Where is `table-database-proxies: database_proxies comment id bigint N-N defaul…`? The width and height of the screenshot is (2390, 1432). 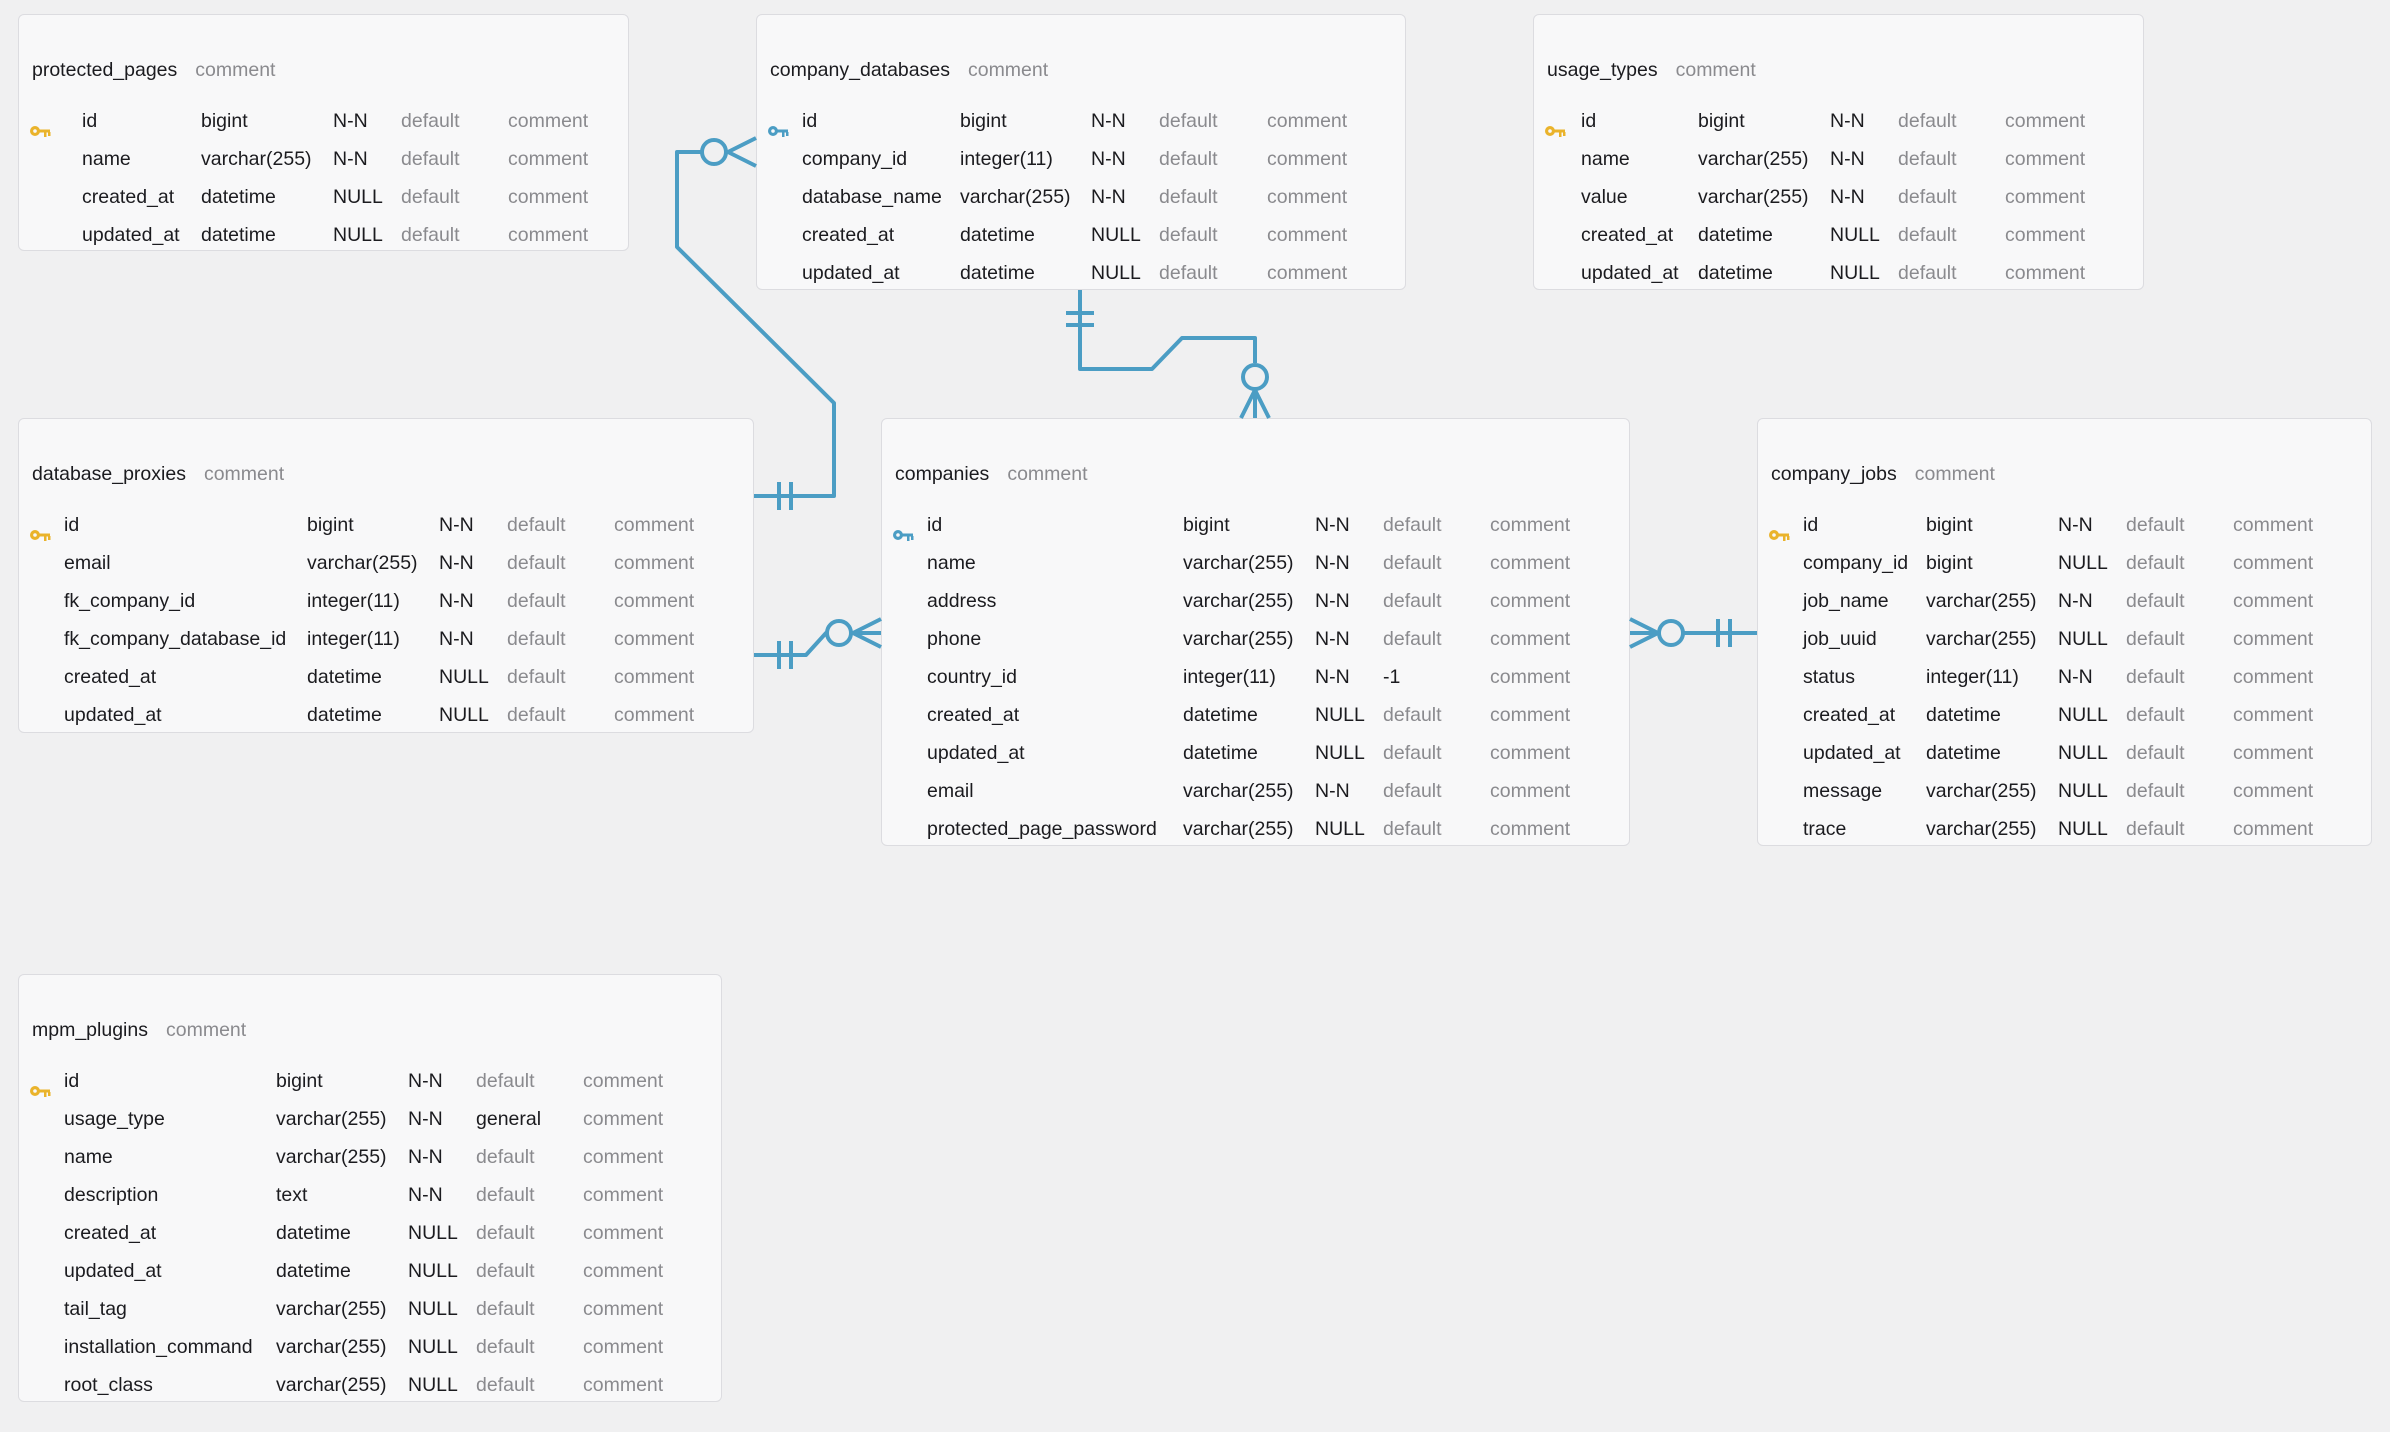 table-database-proxies: database_proxies comment id bigint N-N defaul… is located at coordinates (386, 575).